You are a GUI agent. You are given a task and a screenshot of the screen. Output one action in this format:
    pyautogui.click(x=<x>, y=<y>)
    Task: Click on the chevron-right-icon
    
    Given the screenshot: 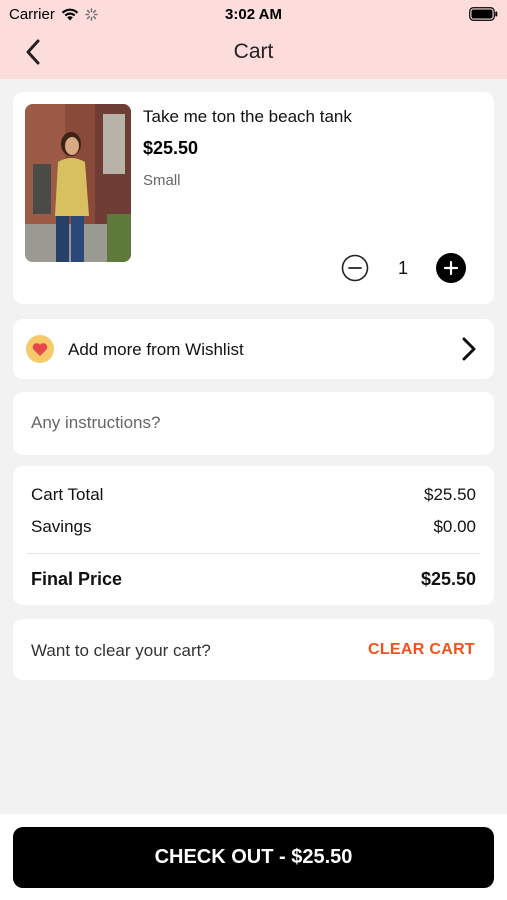 What is the action you would take?
    pyautogui.click(x=469, y=349)
    